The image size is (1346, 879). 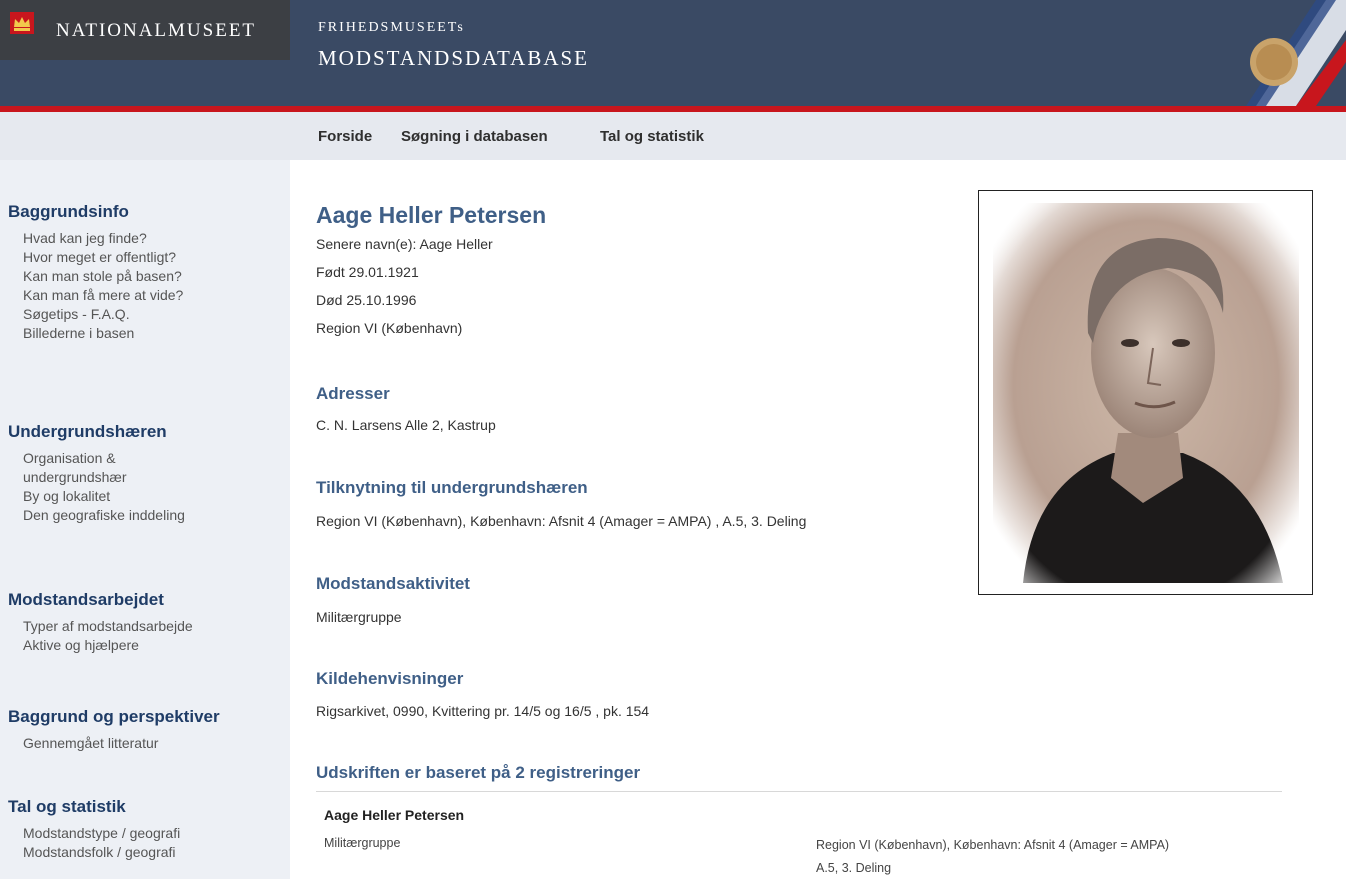 What do you see at coordinates (95, 333) in the screenshot?
I see `sidebar-link: Billederne i basen` at bounding box center [95, 333].